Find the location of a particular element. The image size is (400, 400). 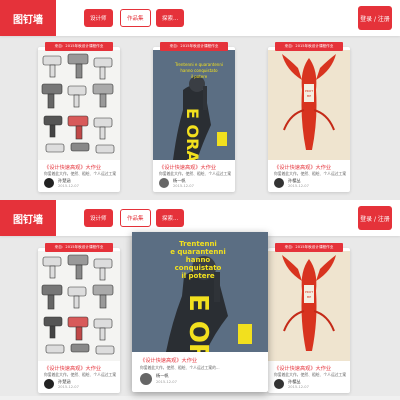

svg-text: hanno is located at coordinates (198, 260).